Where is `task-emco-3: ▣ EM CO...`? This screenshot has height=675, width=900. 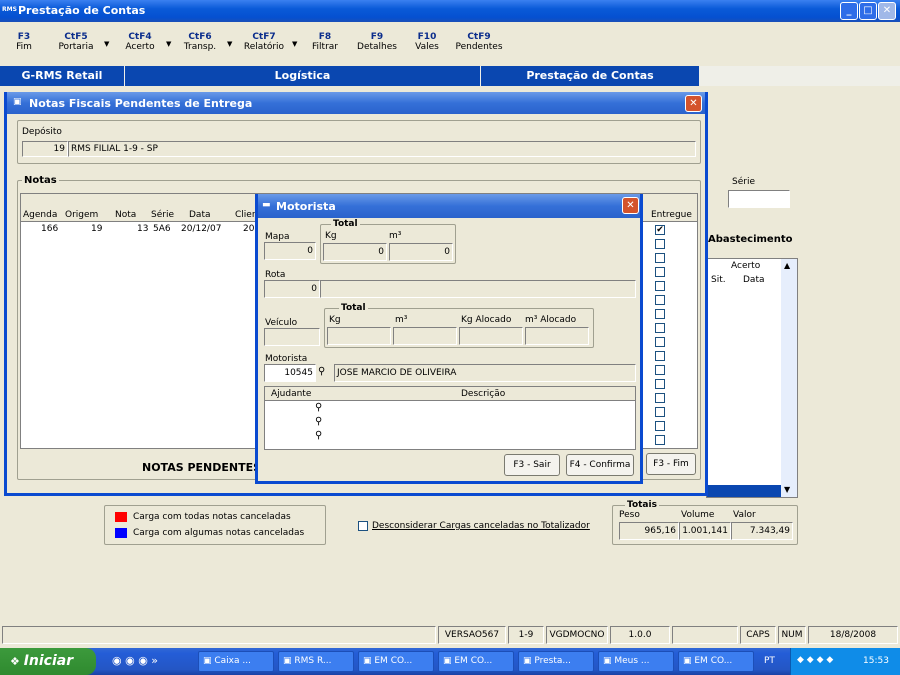 task-emco-3: ▣ EM CO... is located at coordinates (716, 661).